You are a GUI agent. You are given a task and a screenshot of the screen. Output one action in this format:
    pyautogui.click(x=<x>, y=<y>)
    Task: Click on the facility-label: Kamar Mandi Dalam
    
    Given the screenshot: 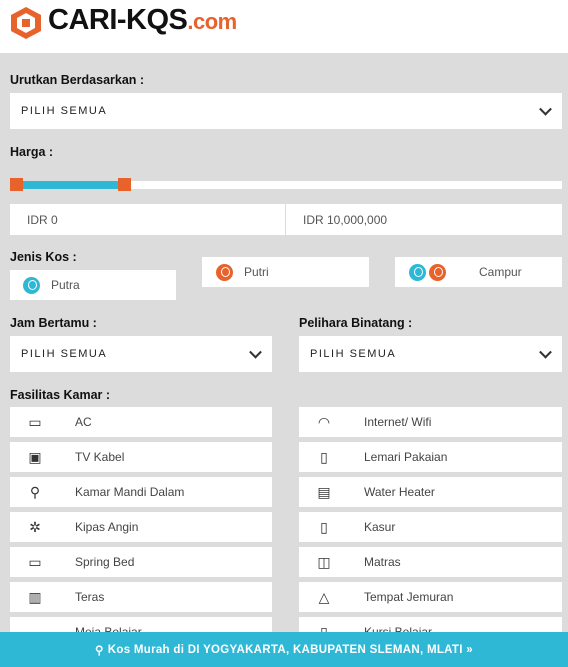 What is the action you would take?
    pyautogui.click(x=130, y=492)
    